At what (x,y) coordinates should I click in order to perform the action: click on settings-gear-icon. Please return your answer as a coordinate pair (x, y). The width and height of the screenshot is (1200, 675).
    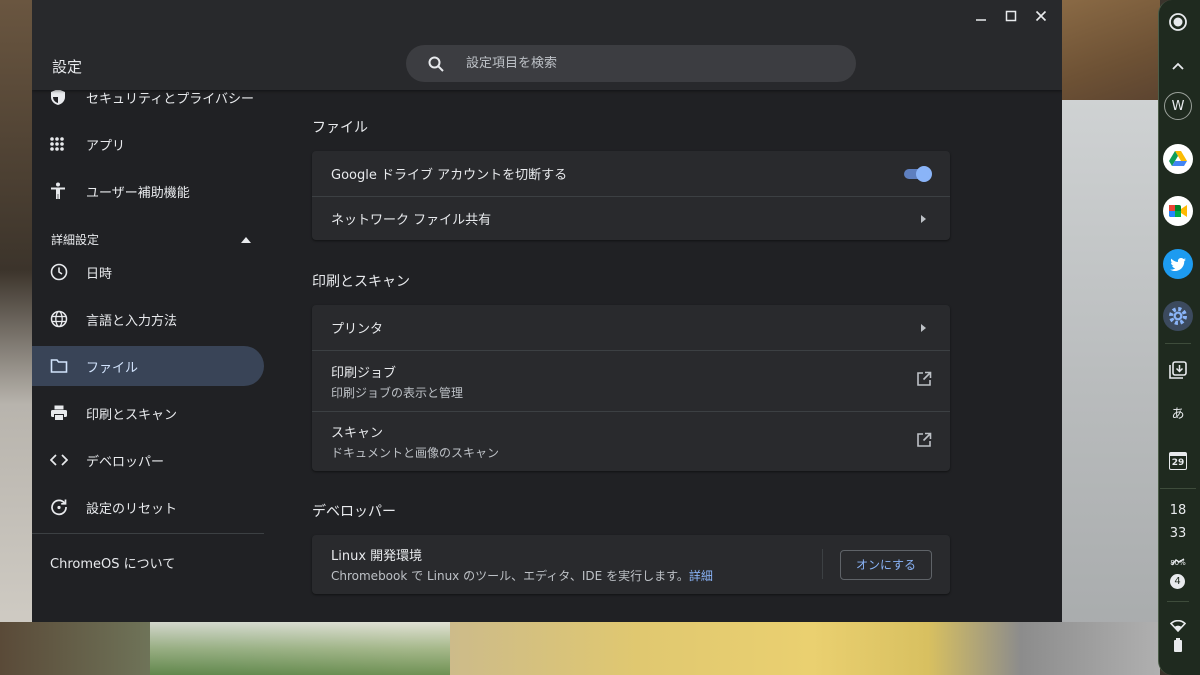
    Looking at the image, I should click on (1178, 316).